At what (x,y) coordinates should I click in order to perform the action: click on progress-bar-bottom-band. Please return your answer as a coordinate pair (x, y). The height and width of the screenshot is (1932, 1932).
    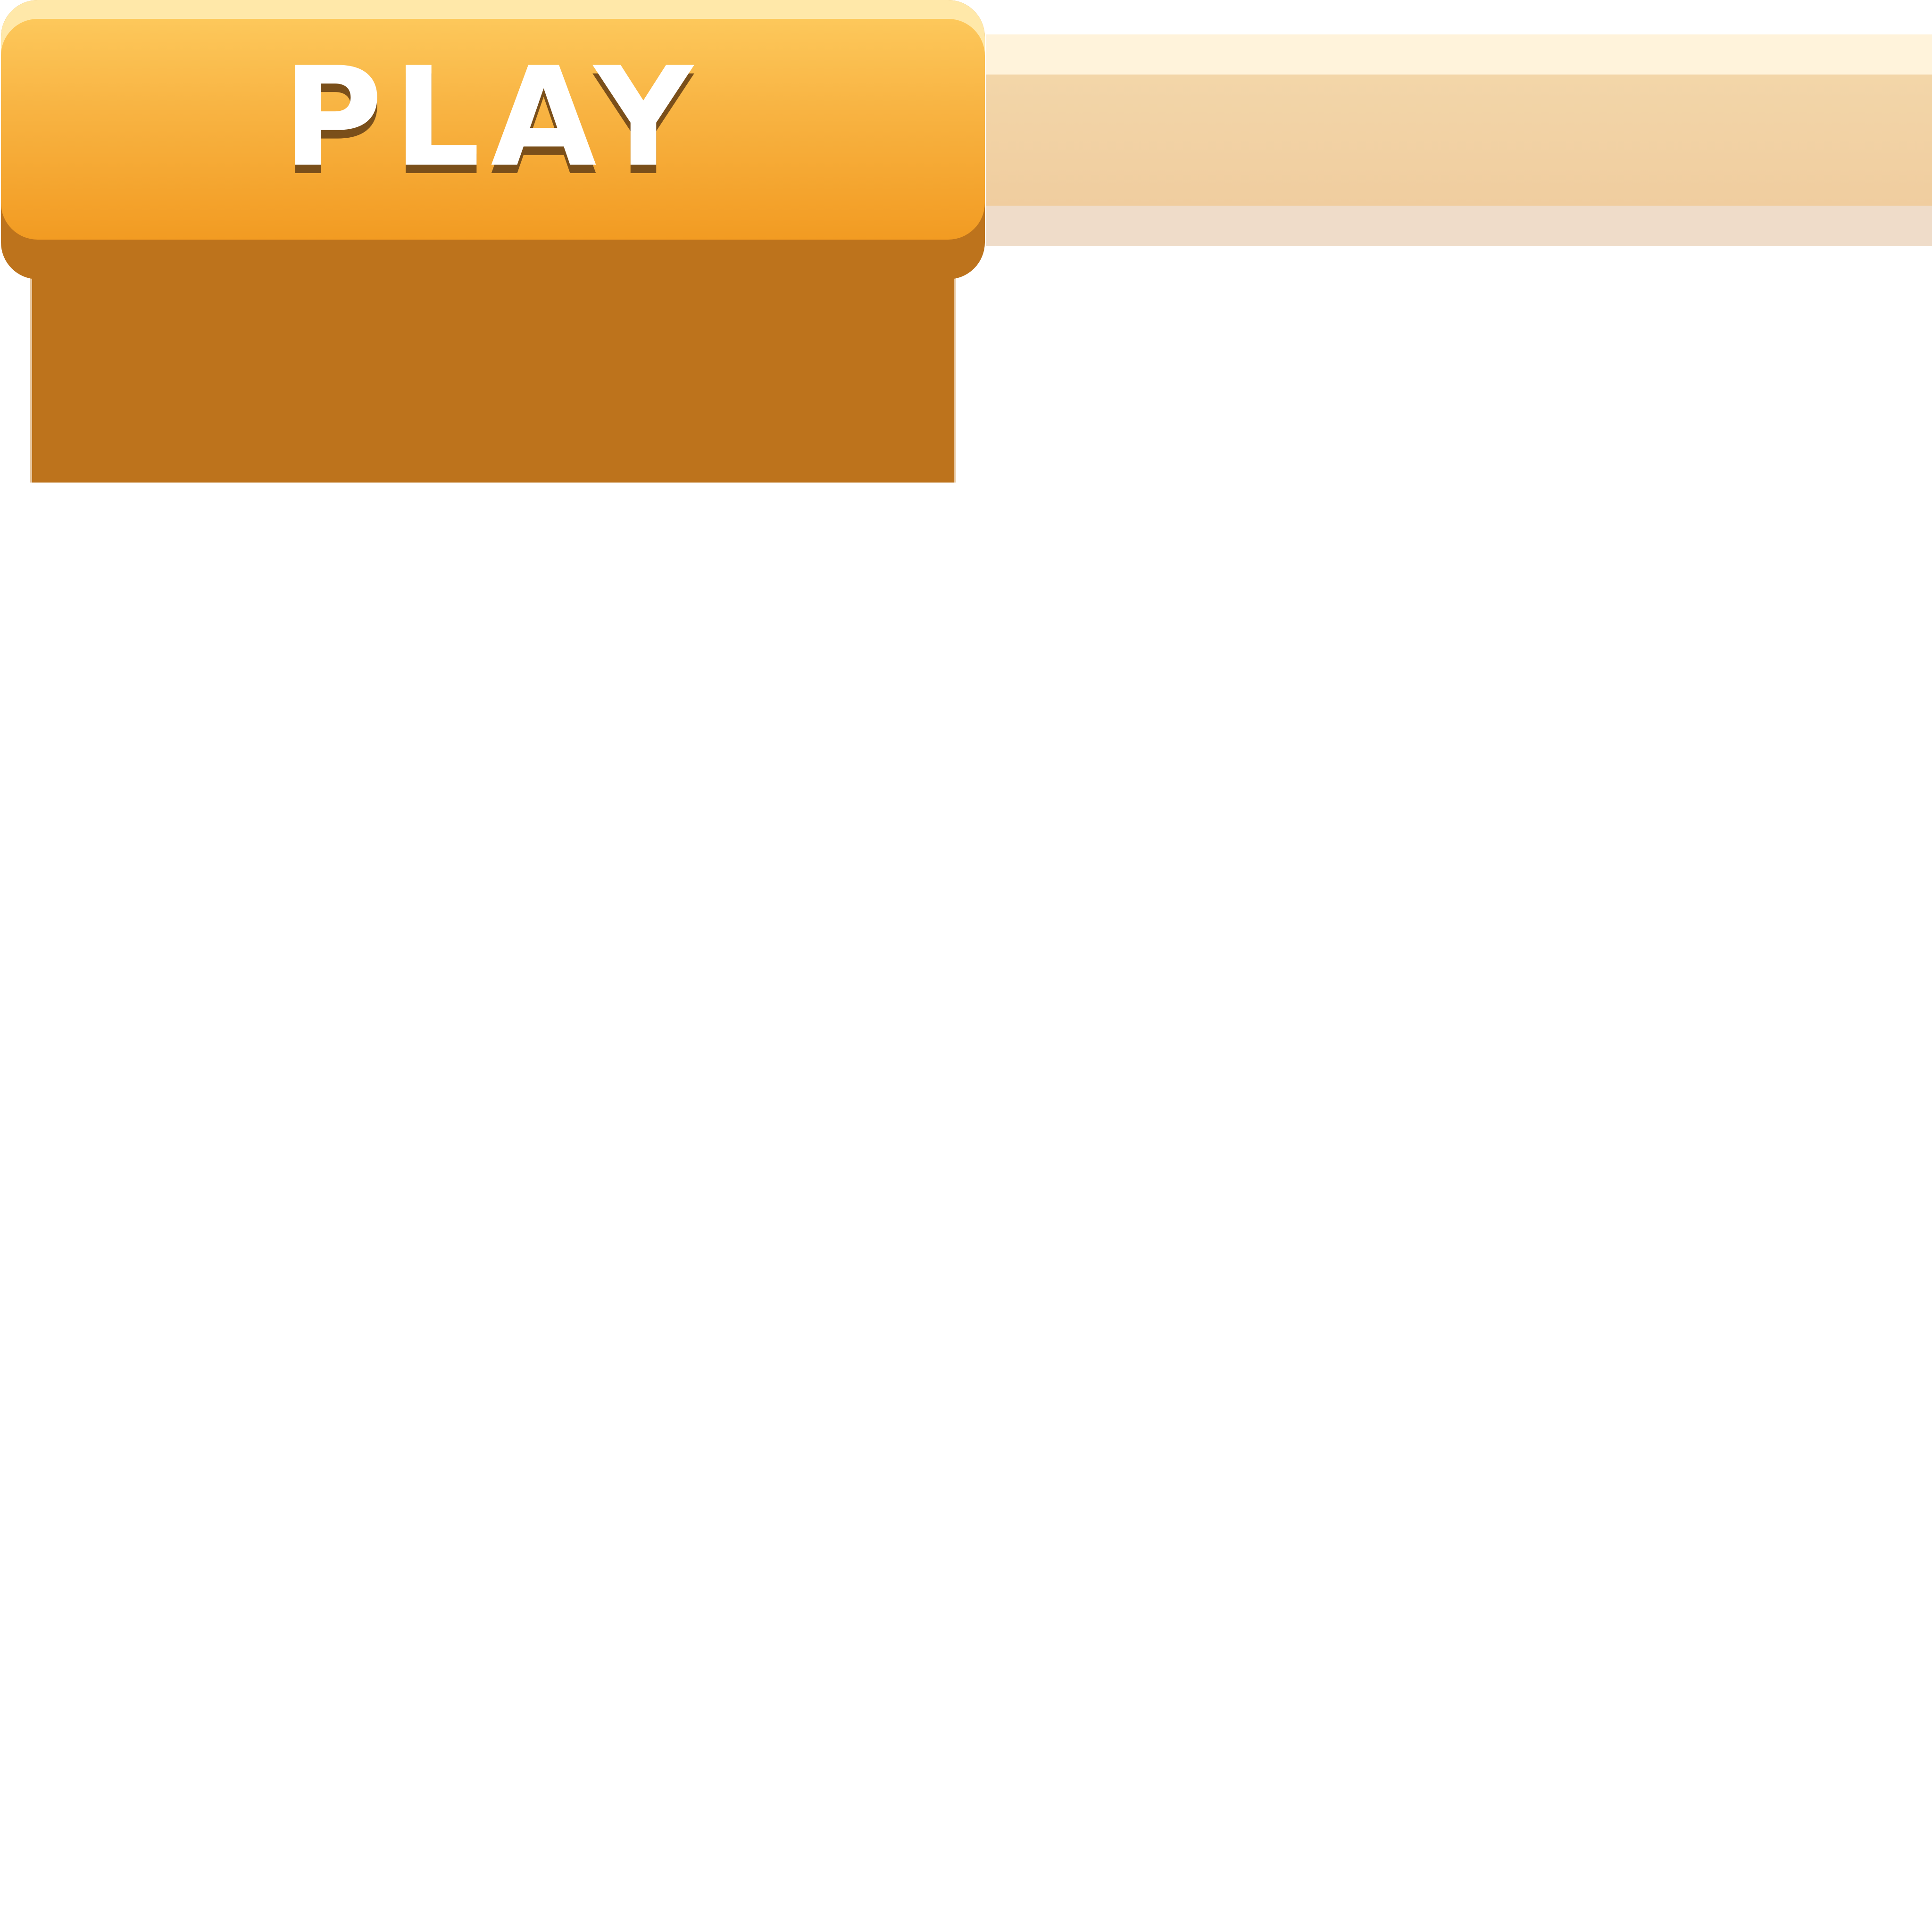
    Looking at the image, I should click on (1459, 226).